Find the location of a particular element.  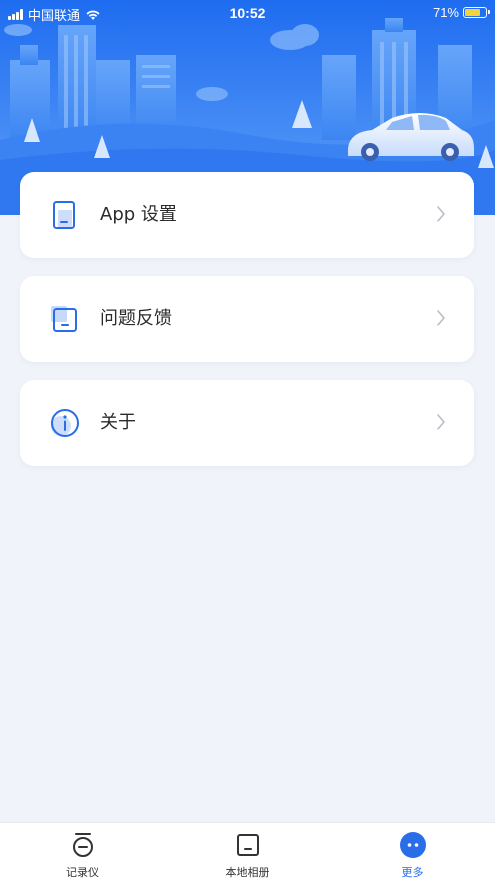

menu-item-feedback: 问题反馈 is located at coordinates (247, 319).